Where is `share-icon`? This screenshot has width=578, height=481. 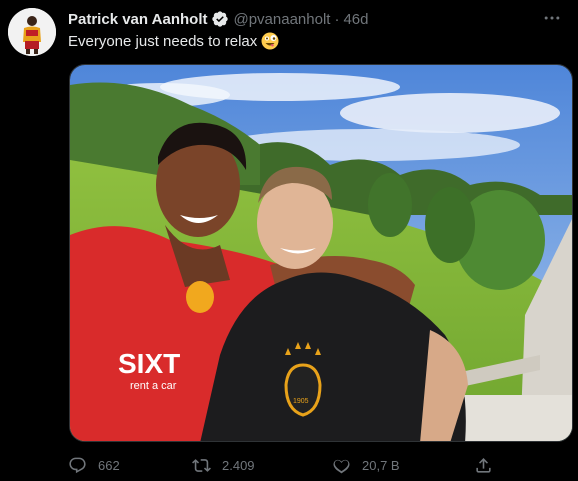 share-icon is located at coordinates (483, 465).